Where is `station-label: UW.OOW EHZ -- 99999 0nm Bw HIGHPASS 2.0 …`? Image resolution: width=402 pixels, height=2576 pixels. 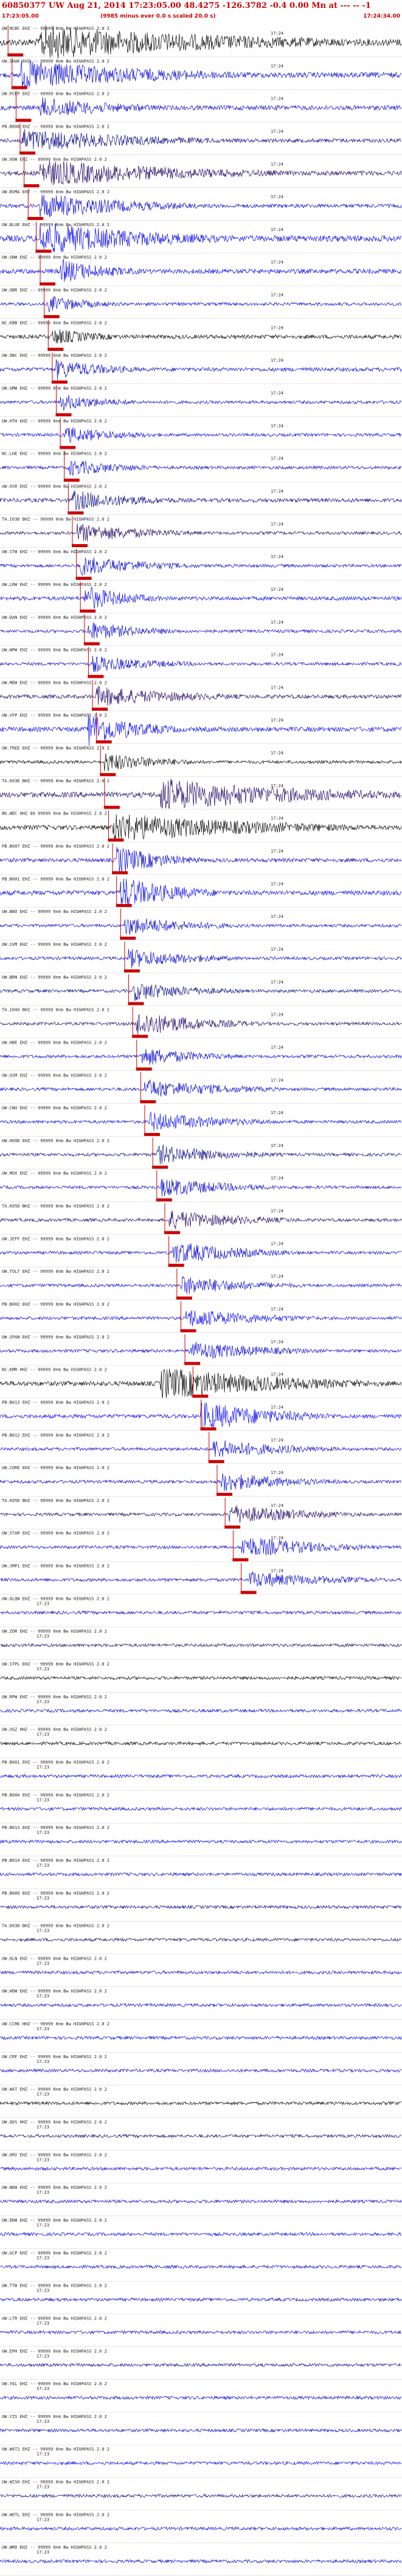
station-label: UW.OOW EHZ -- 99999 0nm Bw HIGHPASS 2.0 … is located at coordinates (54, 159).